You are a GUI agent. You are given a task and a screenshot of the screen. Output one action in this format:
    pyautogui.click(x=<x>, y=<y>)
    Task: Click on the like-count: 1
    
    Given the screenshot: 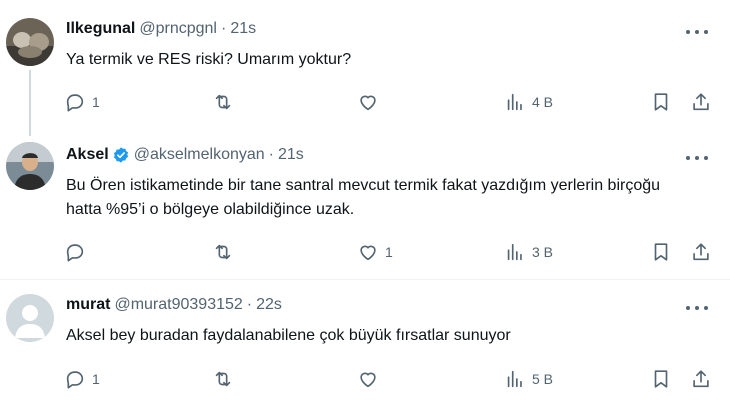 What is the action you would take?
    pyautogui.click(x=389, y=252)
    